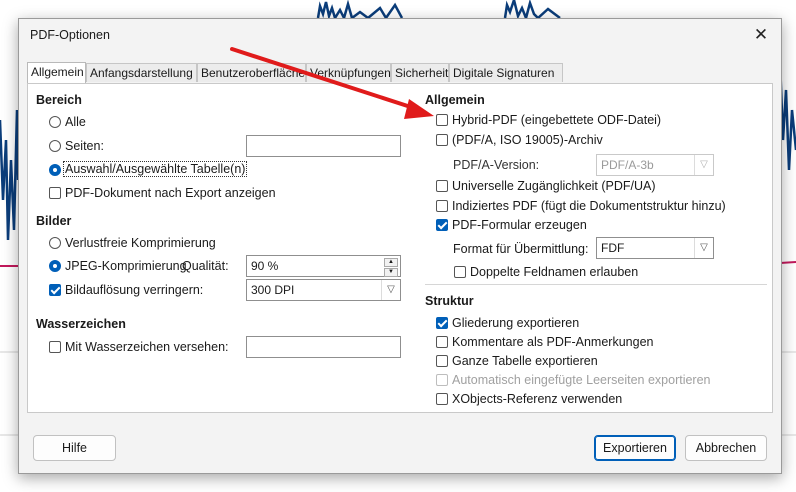 This screenshot has height=492, width=796. I want to click on reduce-resolution-label: Bildauflösung verringern:, so click(134, 290).